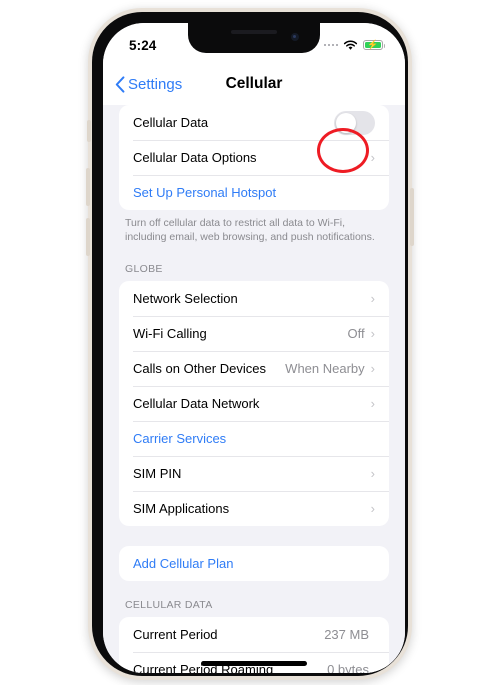 The width and height of the screenshot is (500, 685). I want to click on row-label: Network Selection, so click(185, 298).